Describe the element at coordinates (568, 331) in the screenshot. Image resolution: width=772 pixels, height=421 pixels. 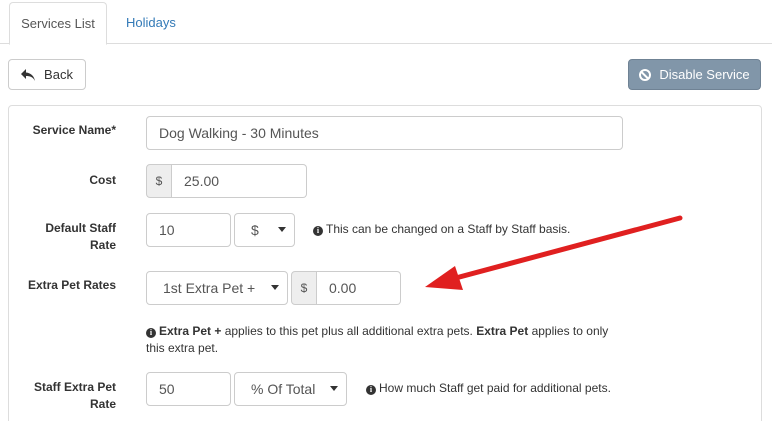
I see `extra-pet-hint-text2: applies to only` at that location.